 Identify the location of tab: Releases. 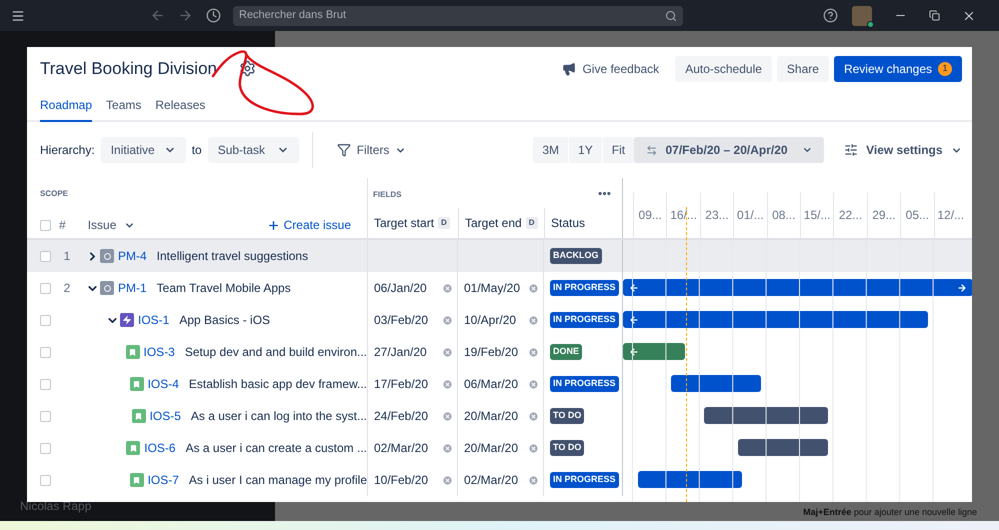
(180, 109).